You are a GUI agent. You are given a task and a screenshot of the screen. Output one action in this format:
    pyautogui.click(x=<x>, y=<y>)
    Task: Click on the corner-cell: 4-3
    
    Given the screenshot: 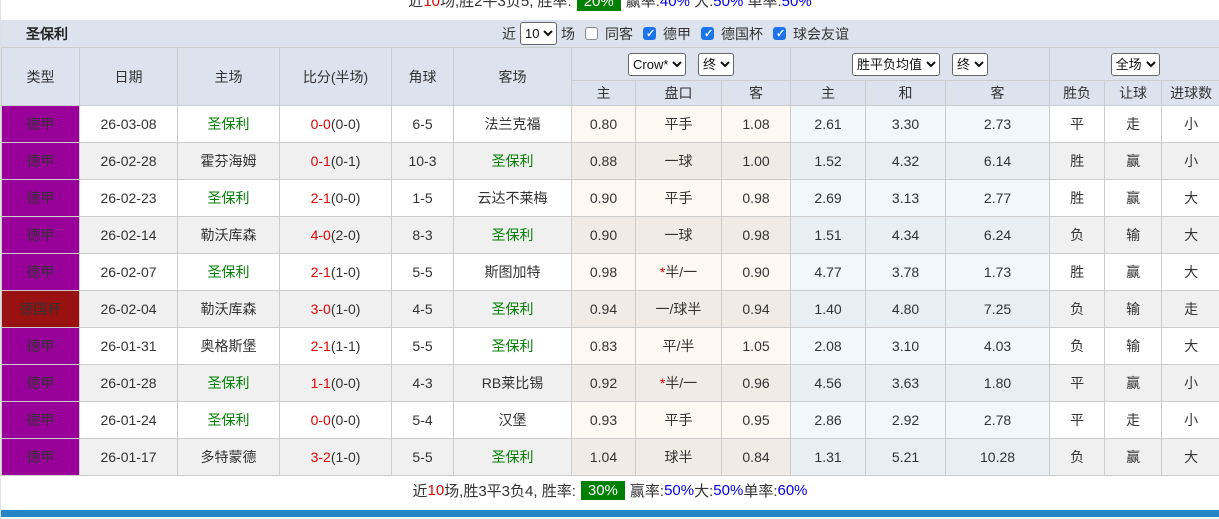 What is the action you would take?
    pyautogui.click(x=422, y=383)
    